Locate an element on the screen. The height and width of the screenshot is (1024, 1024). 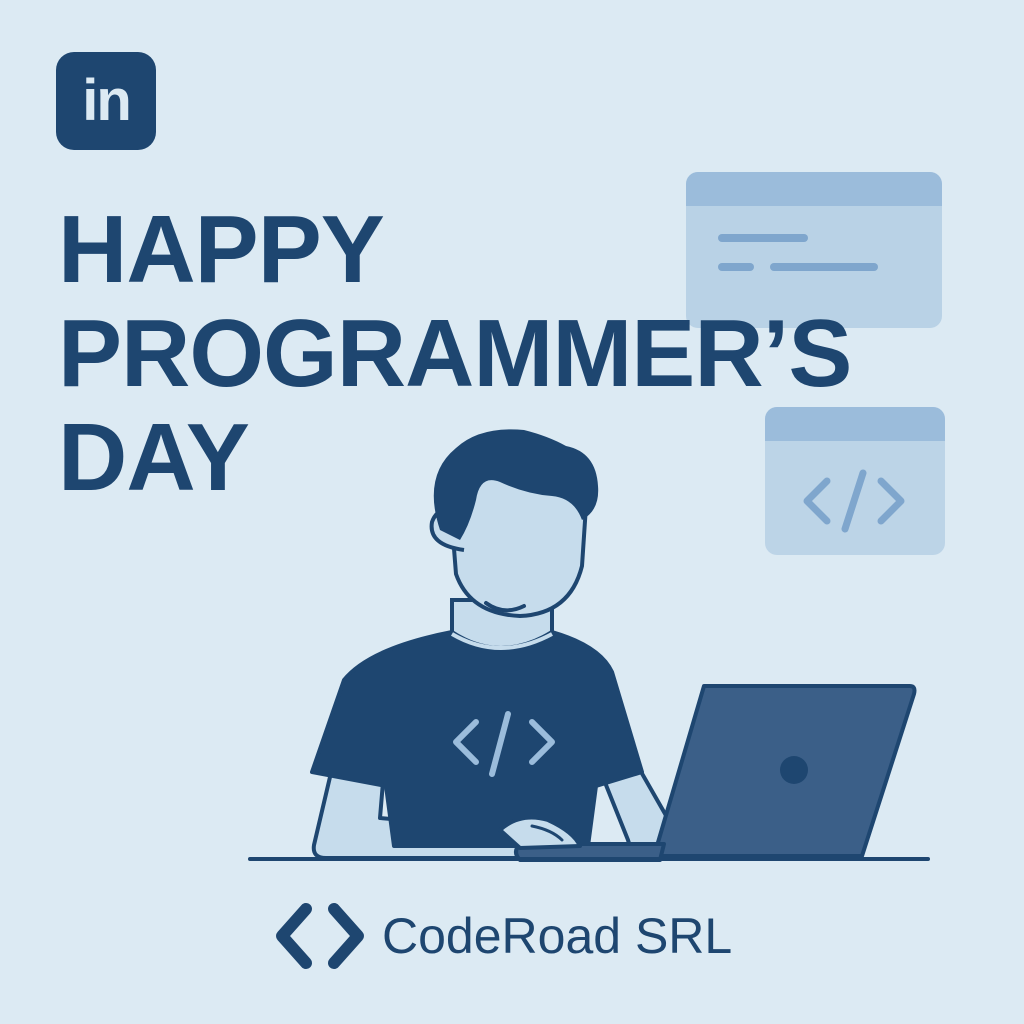
headline-line-2: PROGRAMMER’S is located at coordinates (455, 353).